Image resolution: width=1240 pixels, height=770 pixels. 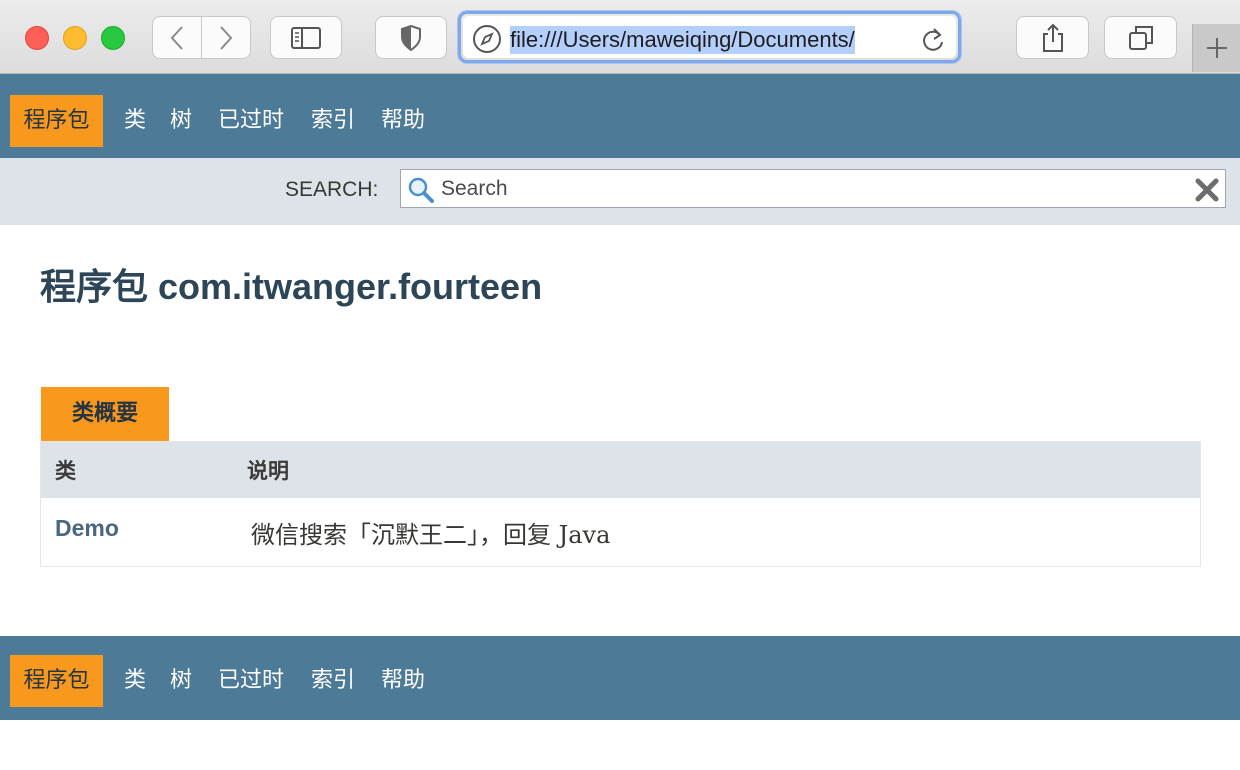 I want to click on class-link-demo: Demo, so click(x=87, y=528).